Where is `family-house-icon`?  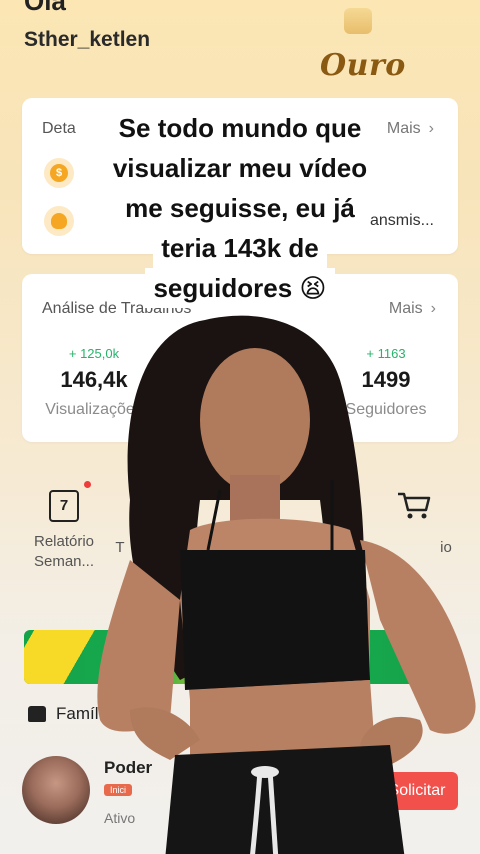
family-house-icon is located at coordinates (37, 714).